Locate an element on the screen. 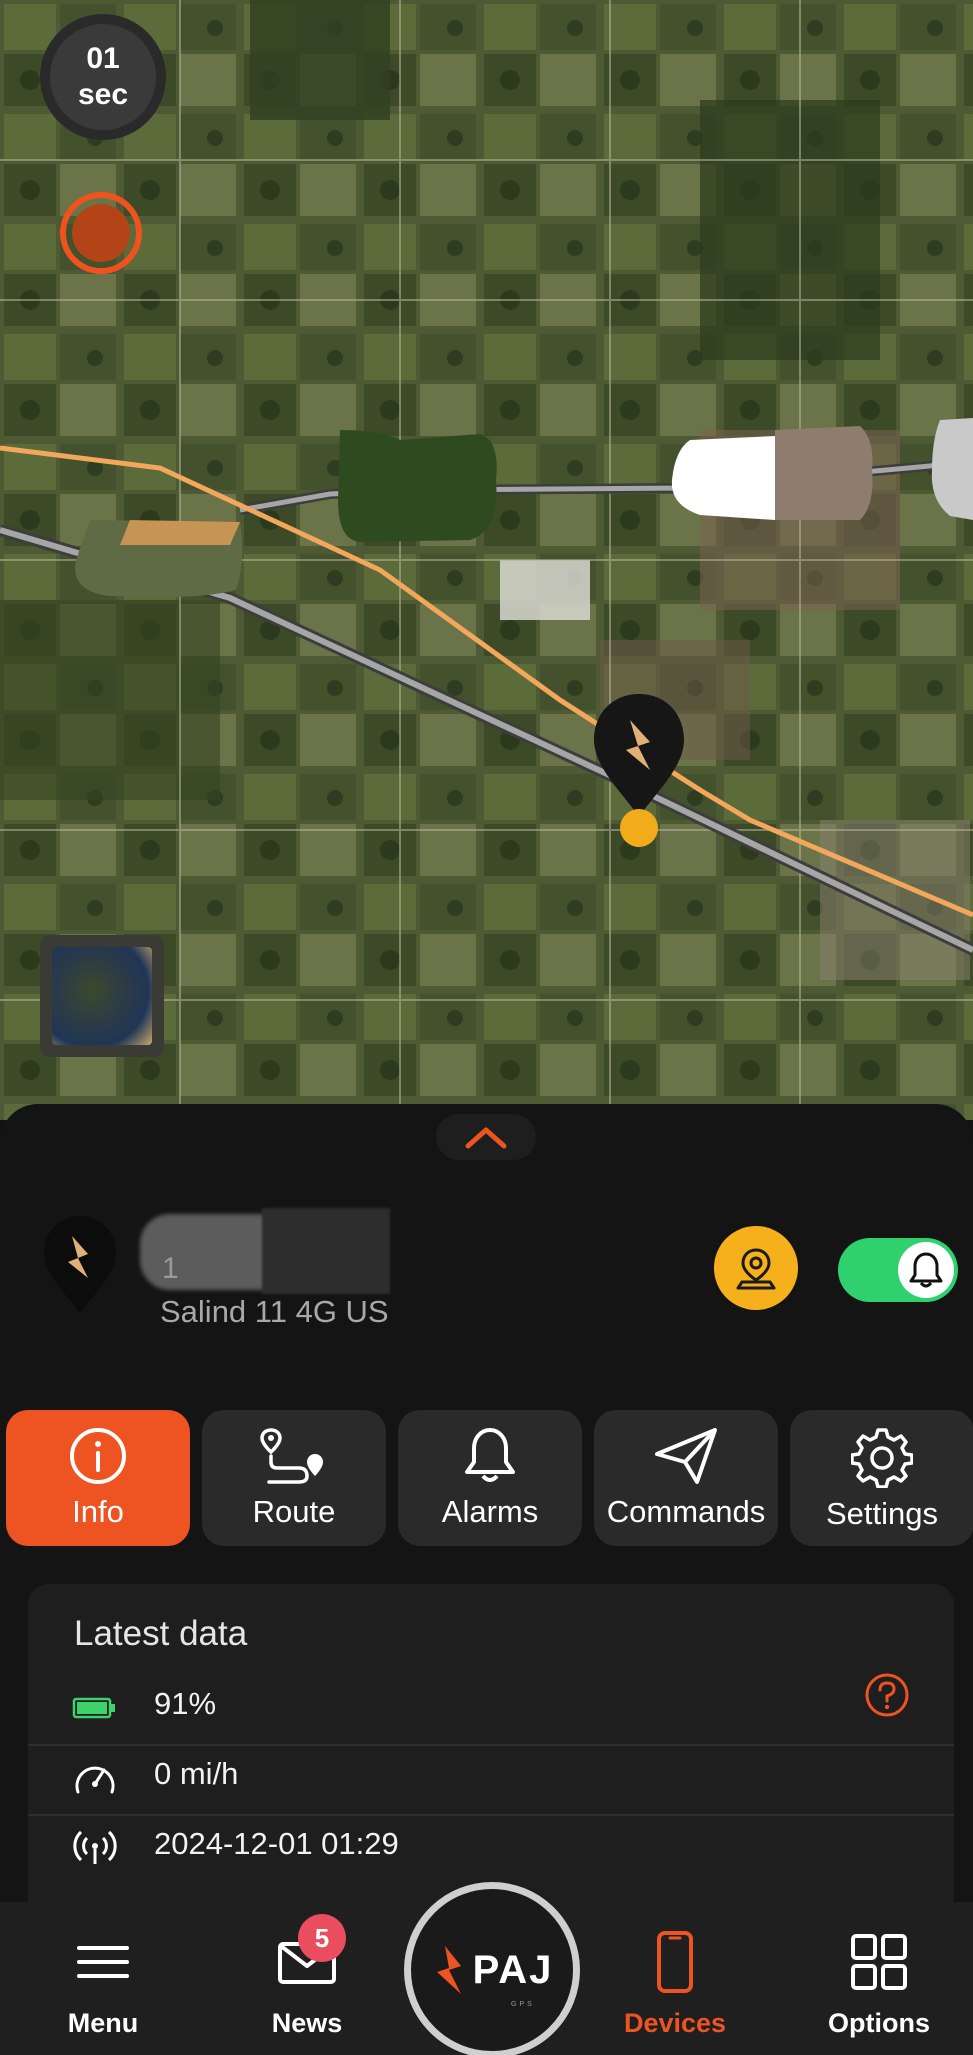 The height and width of the screenshot is (2055, 973). latest-data-title: Latest data is located at coordinates (161, 1633).